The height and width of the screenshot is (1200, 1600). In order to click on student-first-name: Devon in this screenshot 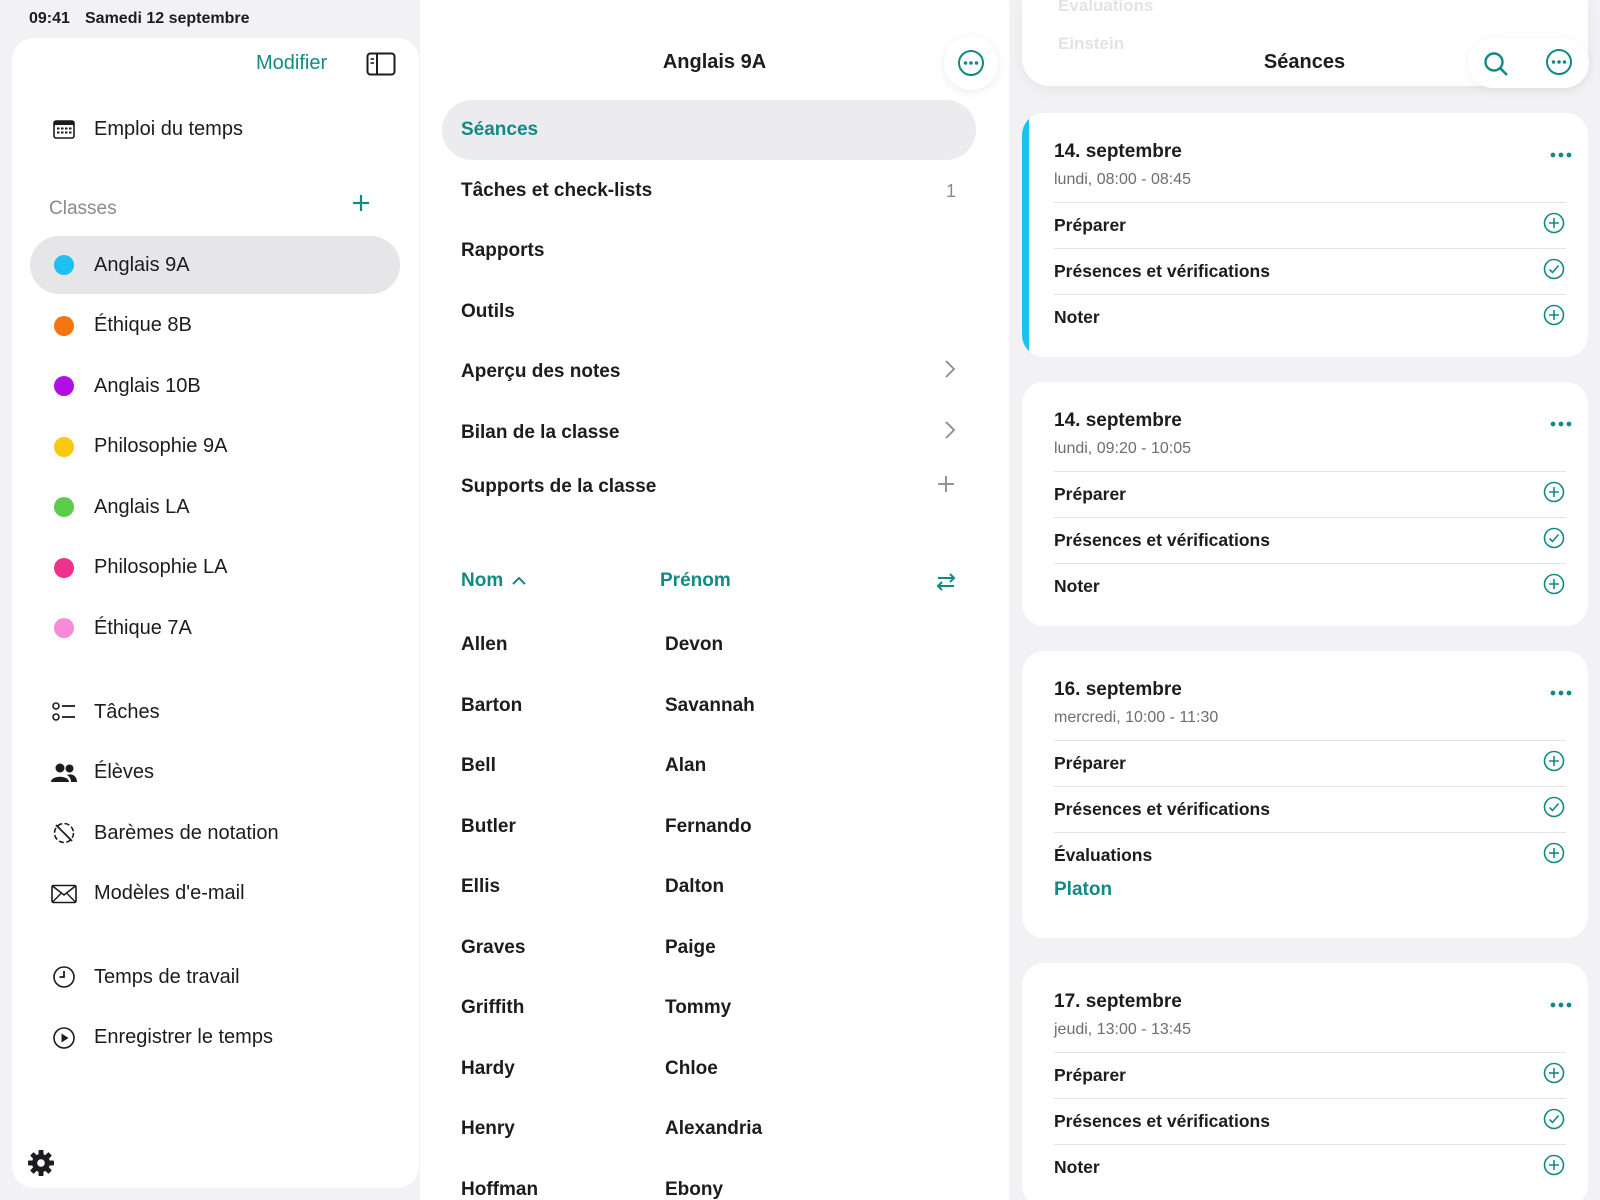, I will do `click(694, 644)`.